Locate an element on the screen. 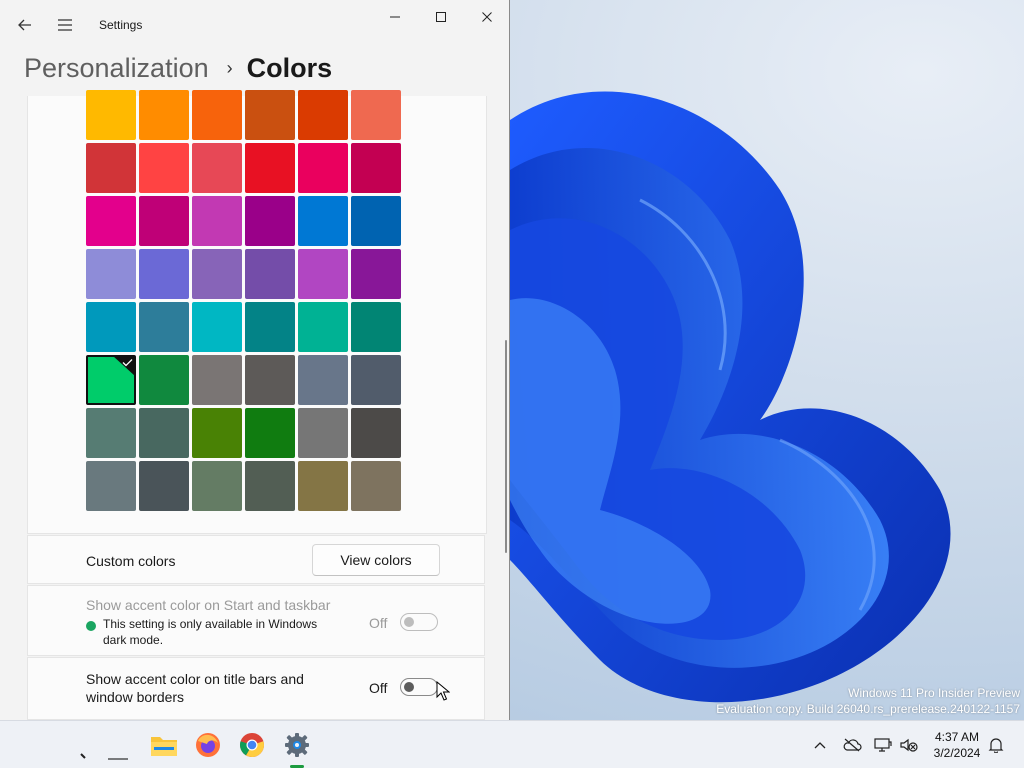  accent-start-state: Off is located at coordinates (378, 623).